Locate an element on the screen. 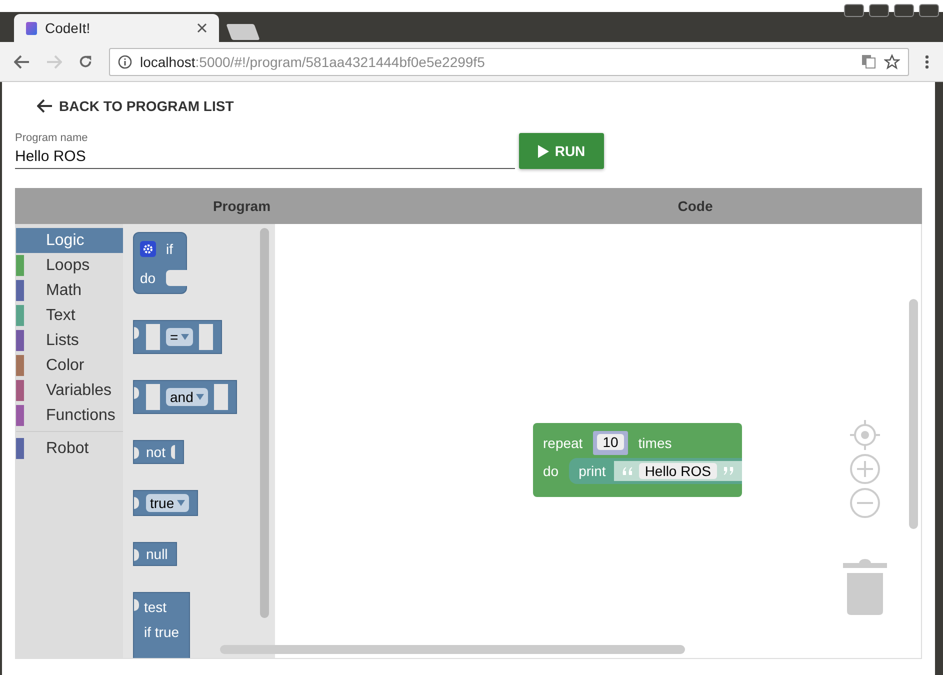 This screenshot has height=675, width=943. play-icon is located at coordinates (543, 151).